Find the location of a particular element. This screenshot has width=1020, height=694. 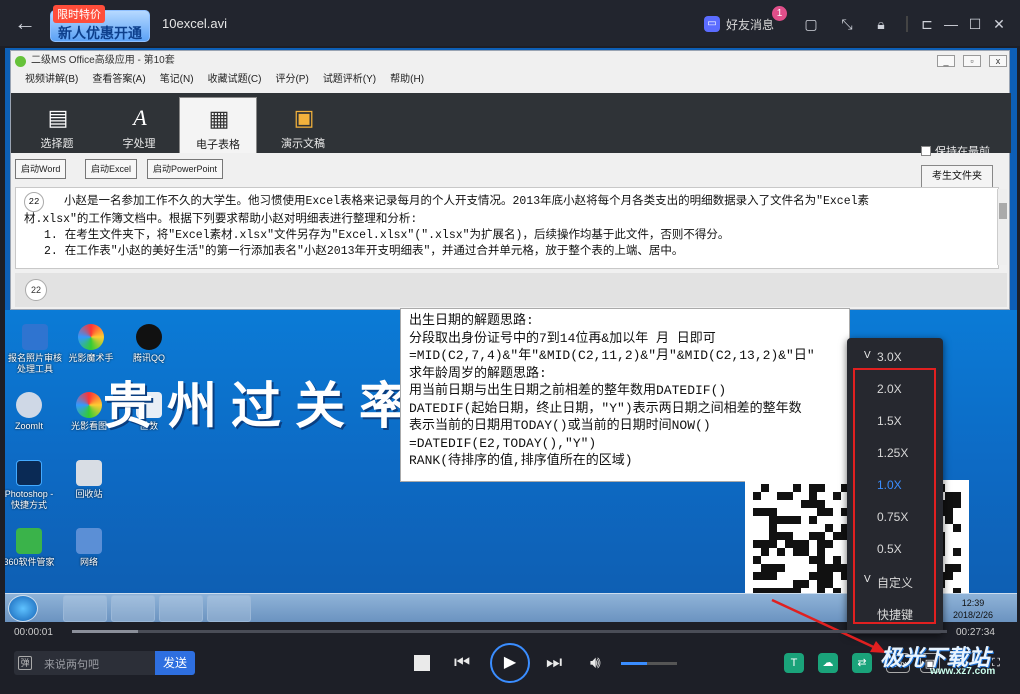

menu-video: 视频讲解(B) is located at coordinates (51, 80).